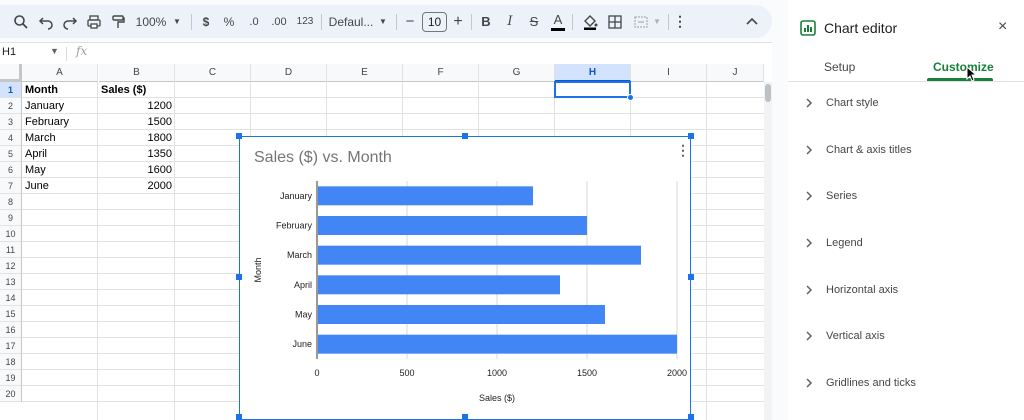 The width and height of the screenshot is (1024, 420). I want to click on row-header-15: 15, so click(11, 314).